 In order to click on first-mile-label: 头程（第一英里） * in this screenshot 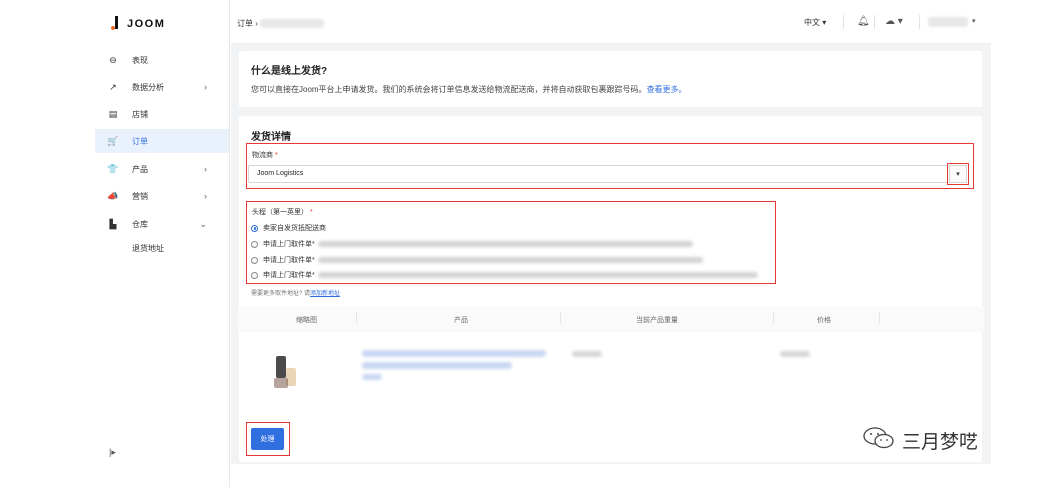, I will do `click(282, 212)`.